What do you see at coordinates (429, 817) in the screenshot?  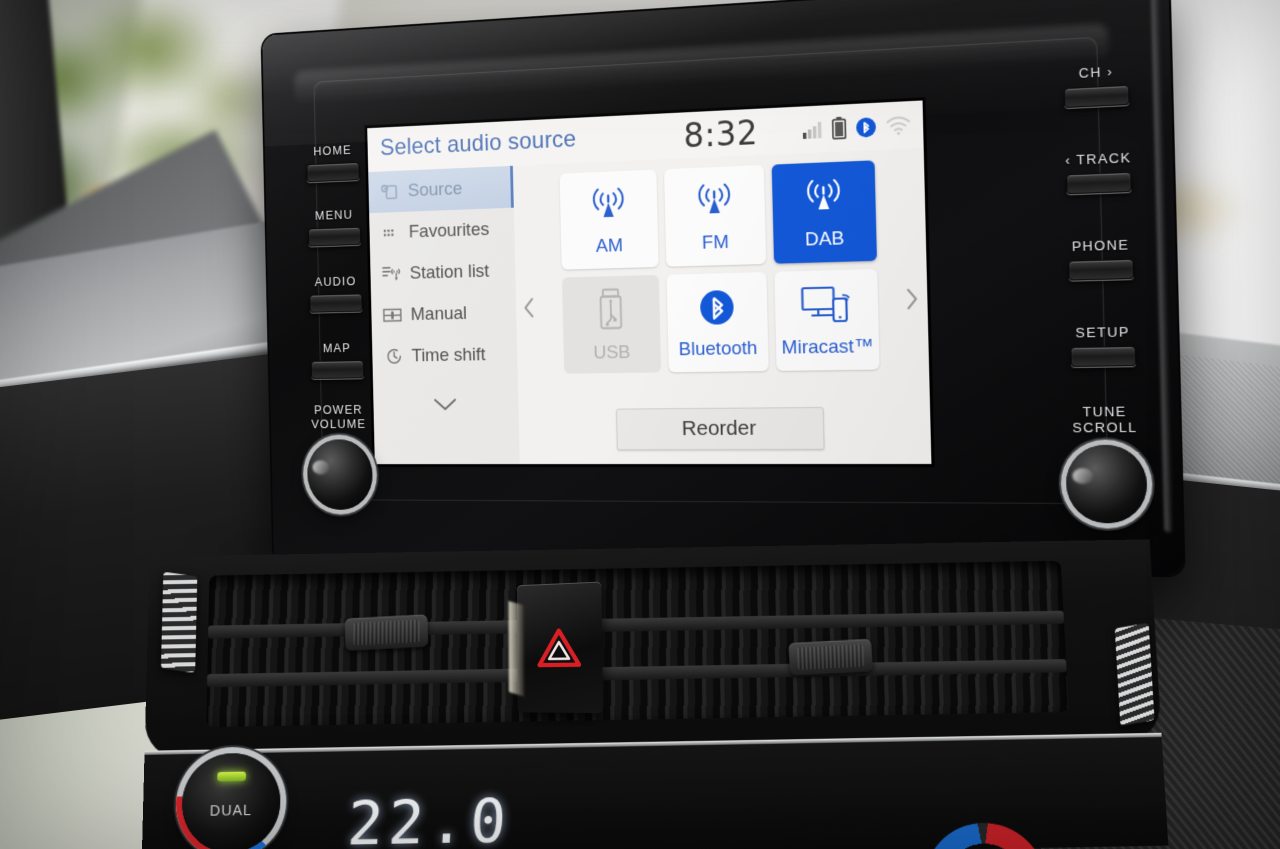 I see `temperature-display: 22.0` at bounding box center [429, 817].